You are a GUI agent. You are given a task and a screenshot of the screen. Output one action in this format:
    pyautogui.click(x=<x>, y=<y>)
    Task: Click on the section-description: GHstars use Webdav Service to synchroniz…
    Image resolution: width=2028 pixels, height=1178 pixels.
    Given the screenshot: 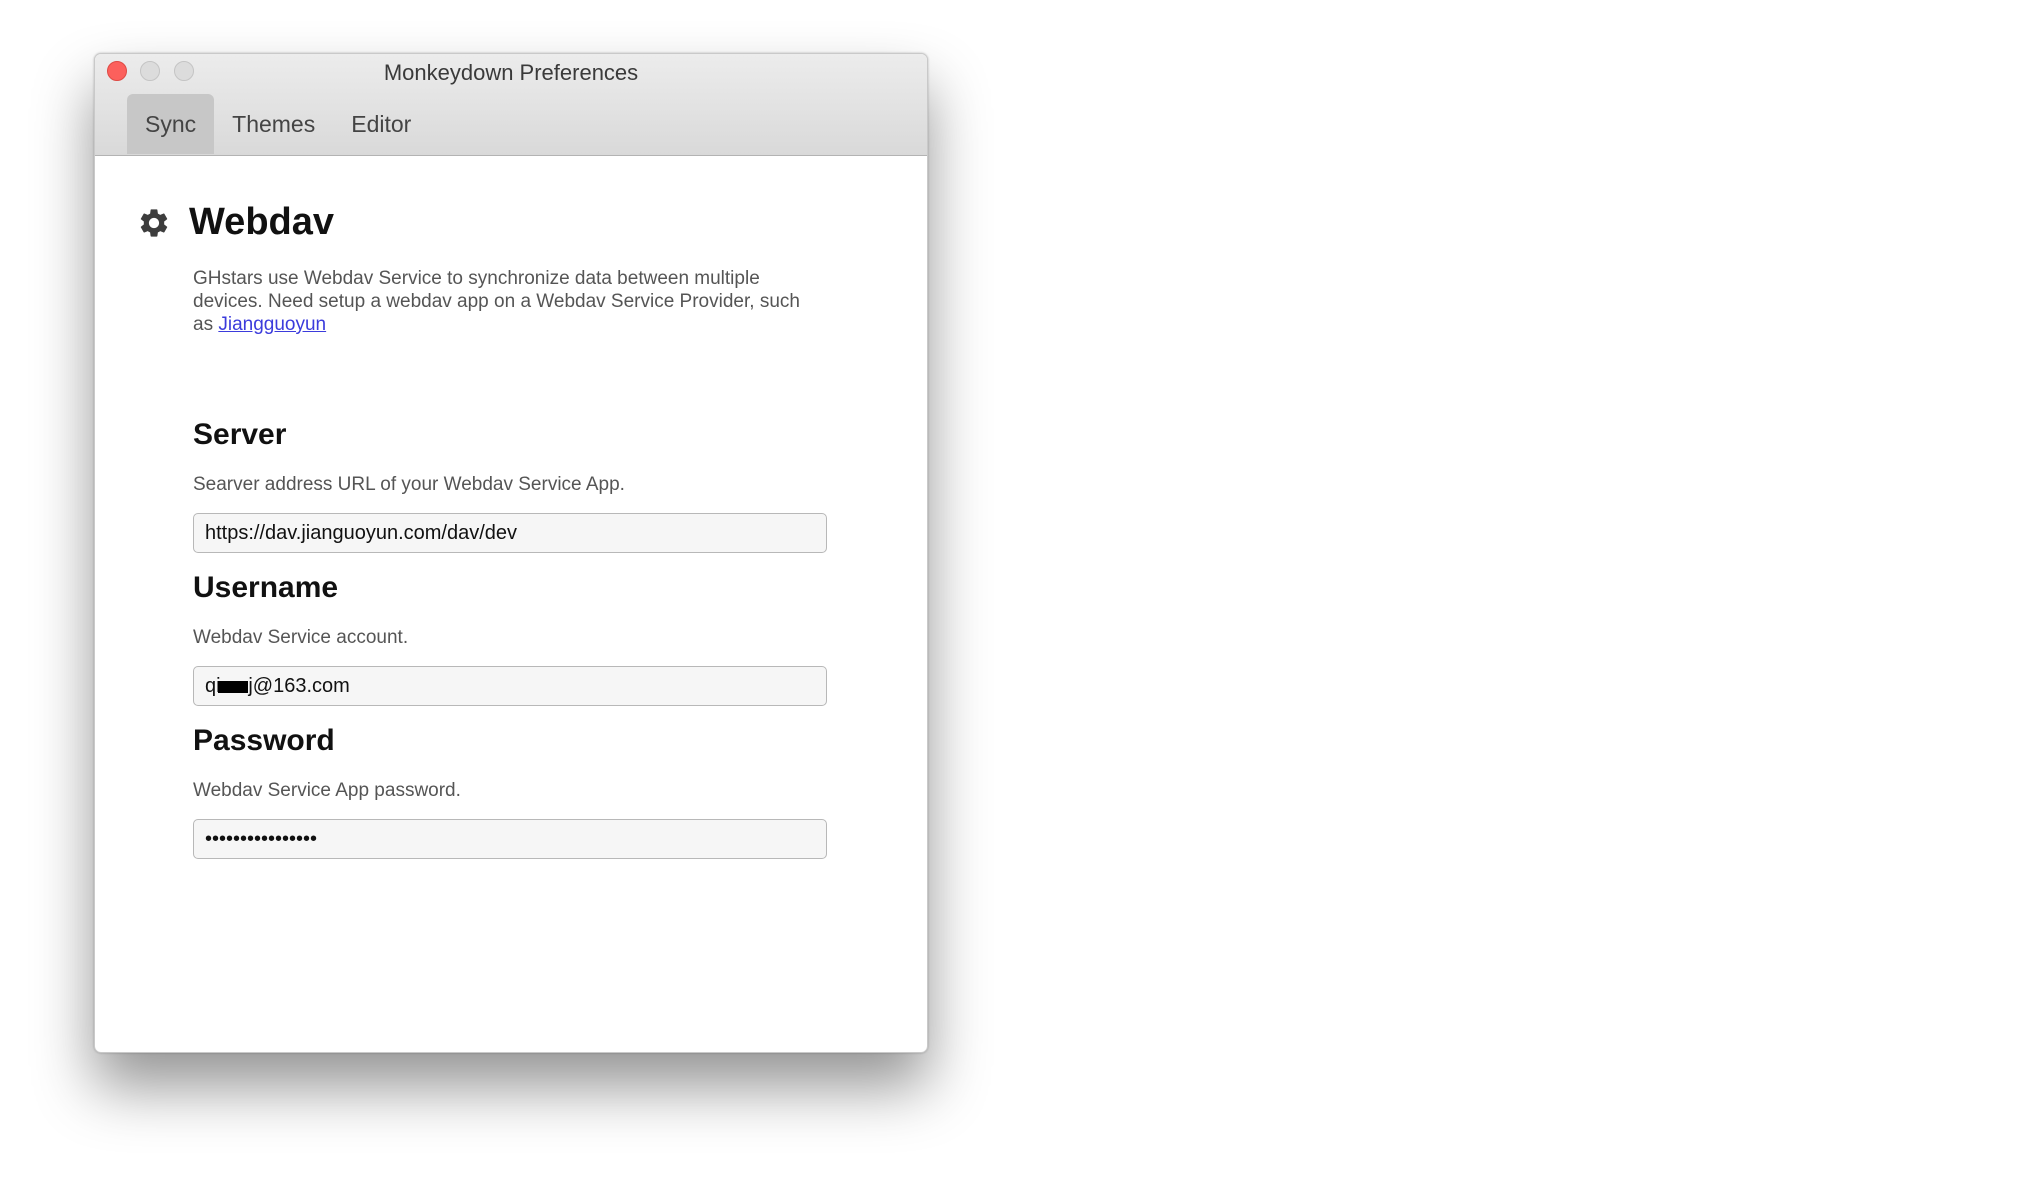 What is the action you would take?
    pyautogui.click(x=503, y=301)
    